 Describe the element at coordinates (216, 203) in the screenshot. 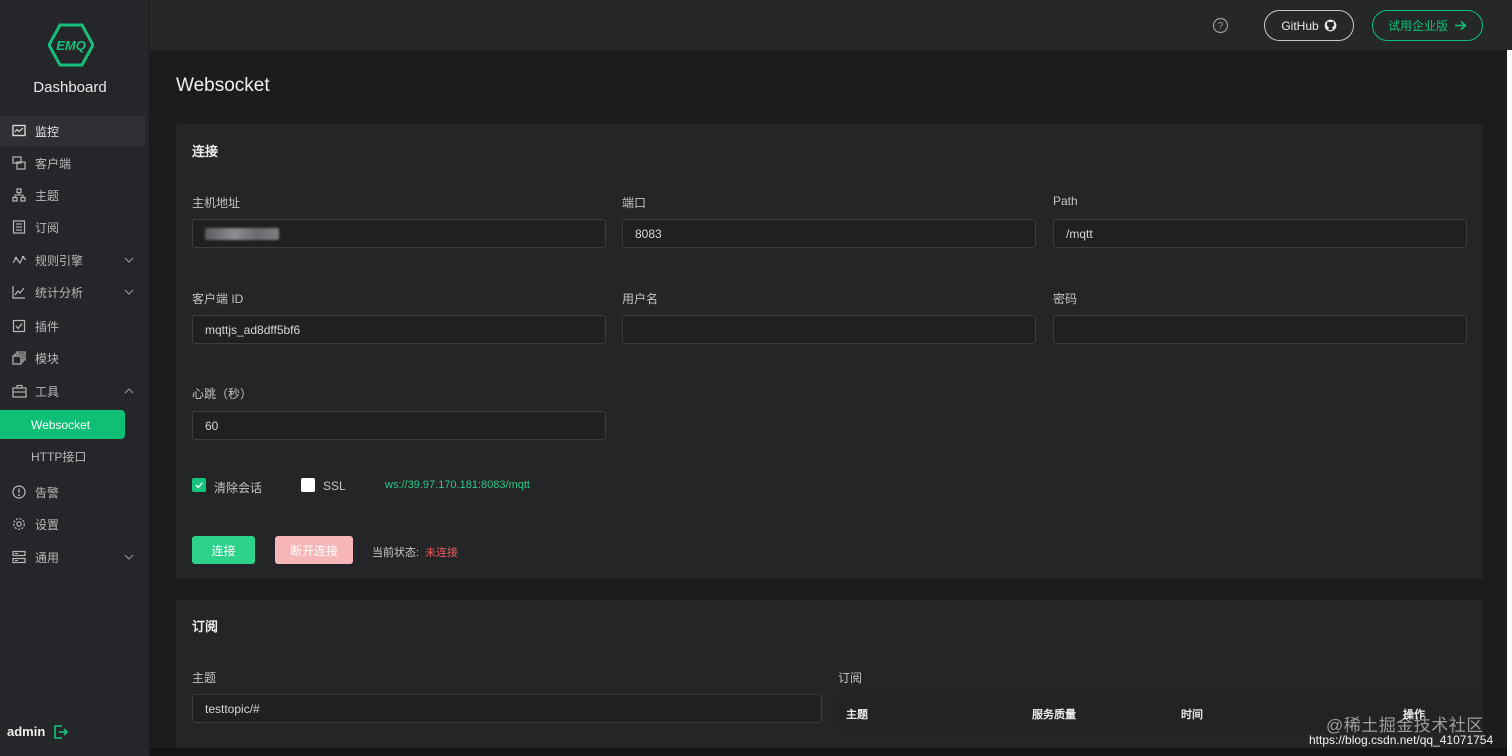

I see `host-label: 主机地址` at that location.